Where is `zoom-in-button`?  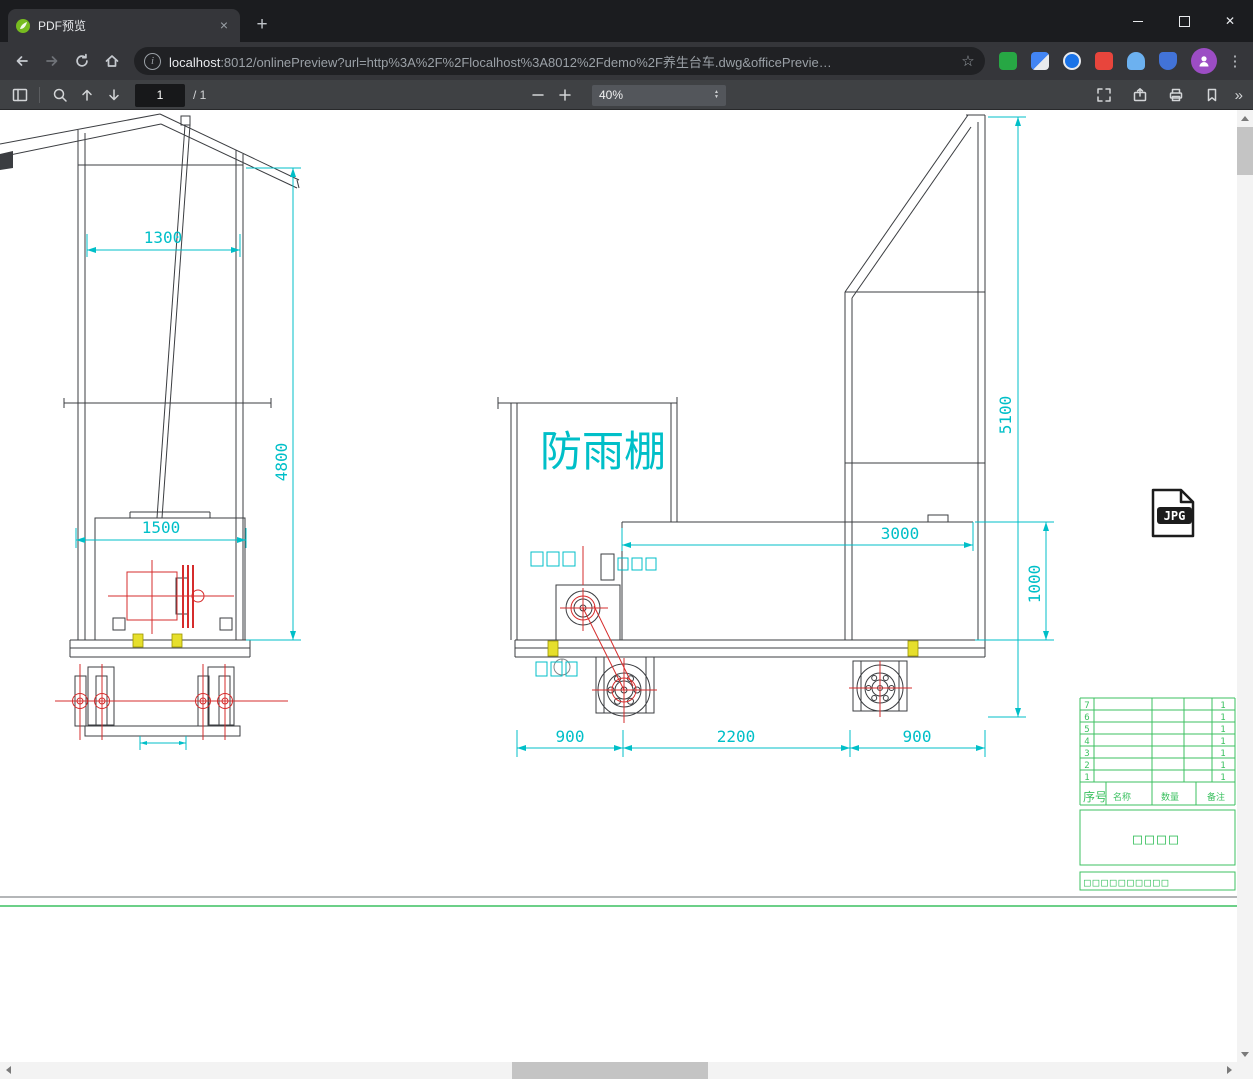
zoom-in-button is located at coordinates (564, 95).